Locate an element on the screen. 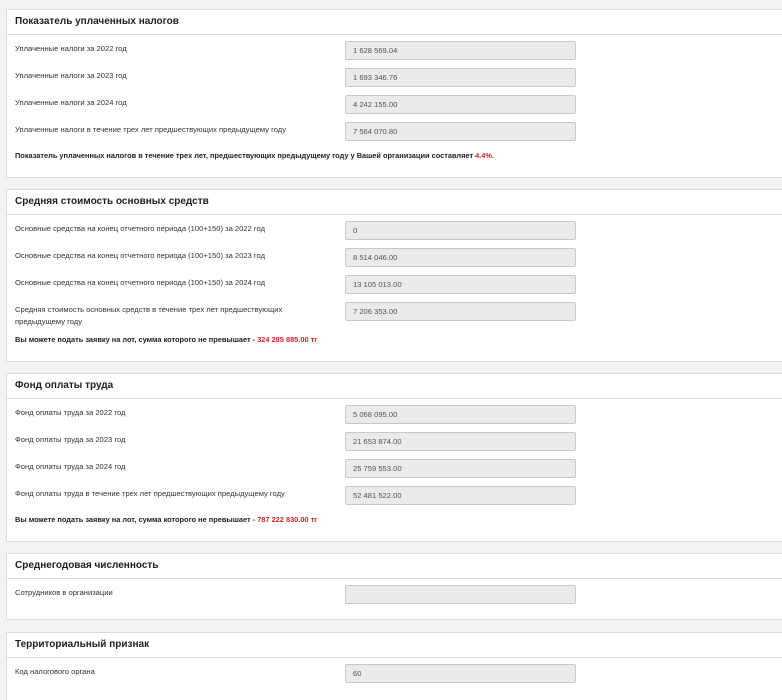  section-title: Территориальный признак is located at coordinates (394, 645).